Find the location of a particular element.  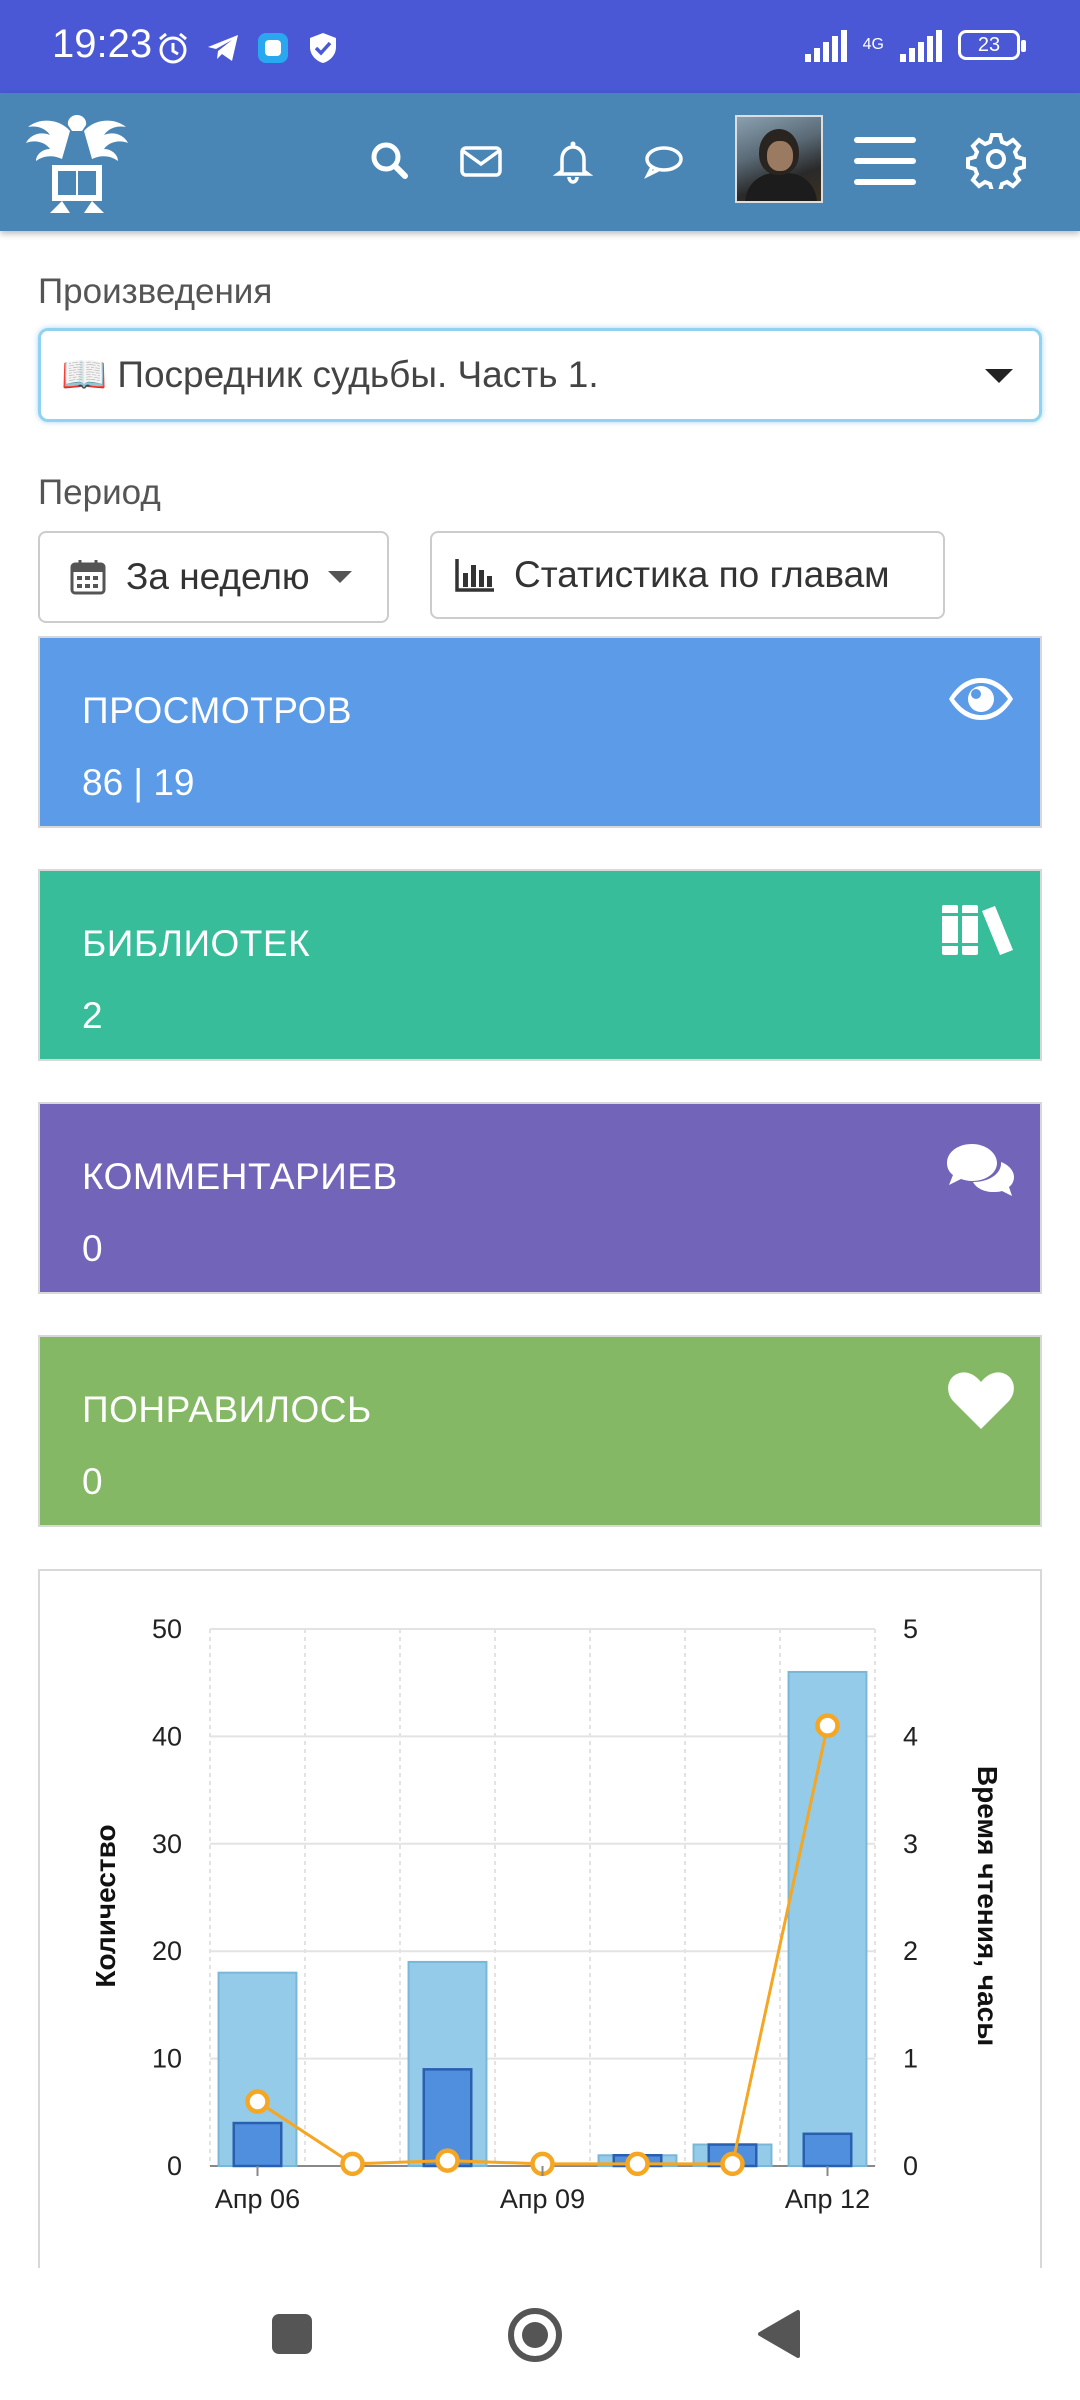

mail-icon is located at coordinates (481, 161).